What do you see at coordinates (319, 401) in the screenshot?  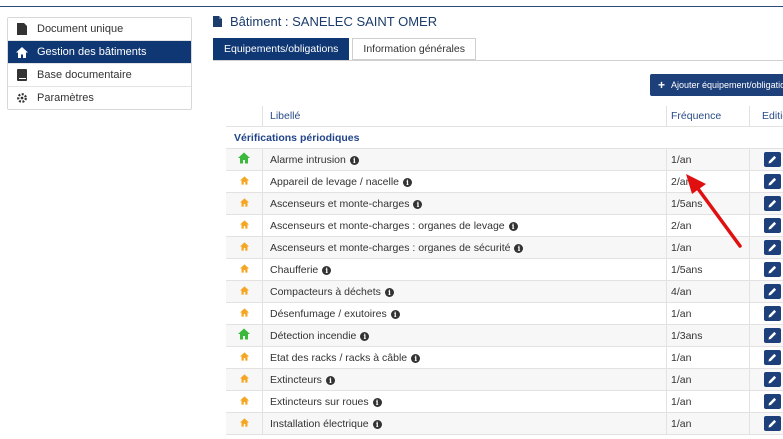 I see `row-label: Extincteurs sur roues` at bounding box center [319, 401].